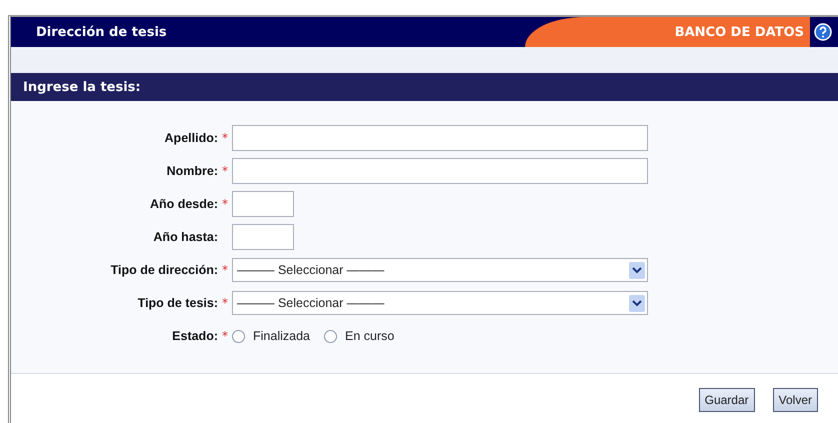 Image resolution: width=838 pixels, height=423 pixels. What do you see at coordinates (369, 336) in the screenshot?
I see `radio-label: En curso` at bounding box center [369, 336].